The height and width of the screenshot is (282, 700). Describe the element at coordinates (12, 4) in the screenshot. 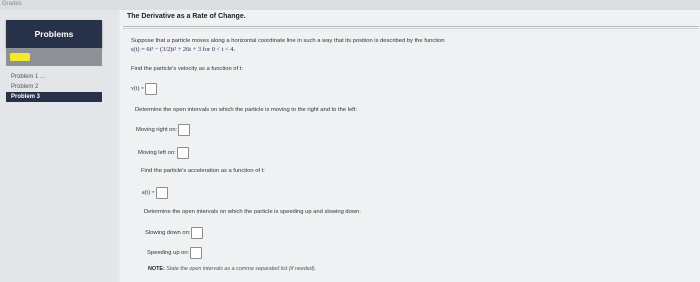

I see `grades-link: Grades` at that location.